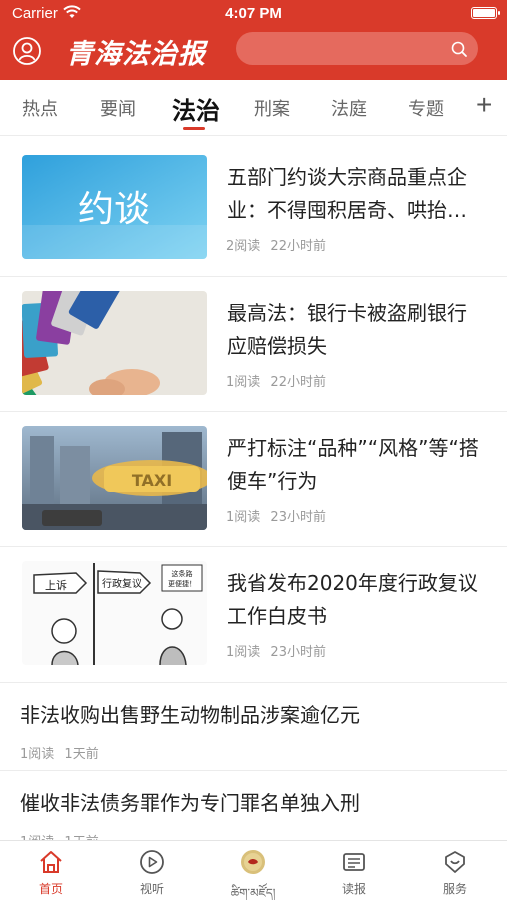 This screenshot has width=507, height=900. I want to click on search-icon, so click(459, 49).